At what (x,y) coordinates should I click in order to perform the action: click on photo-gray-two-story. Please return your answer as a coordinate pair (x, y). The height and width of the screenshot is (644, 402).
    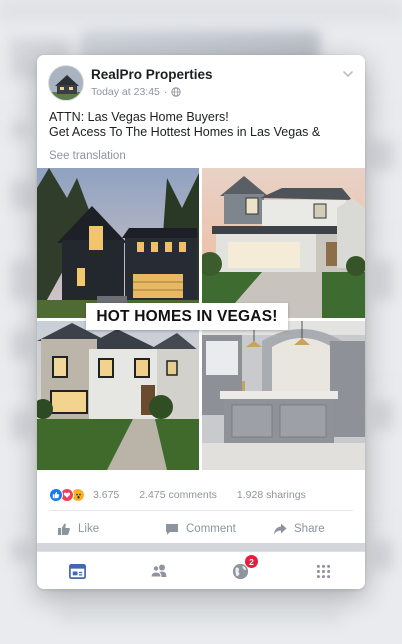
    Looking at the image, I should click on (283, 243).